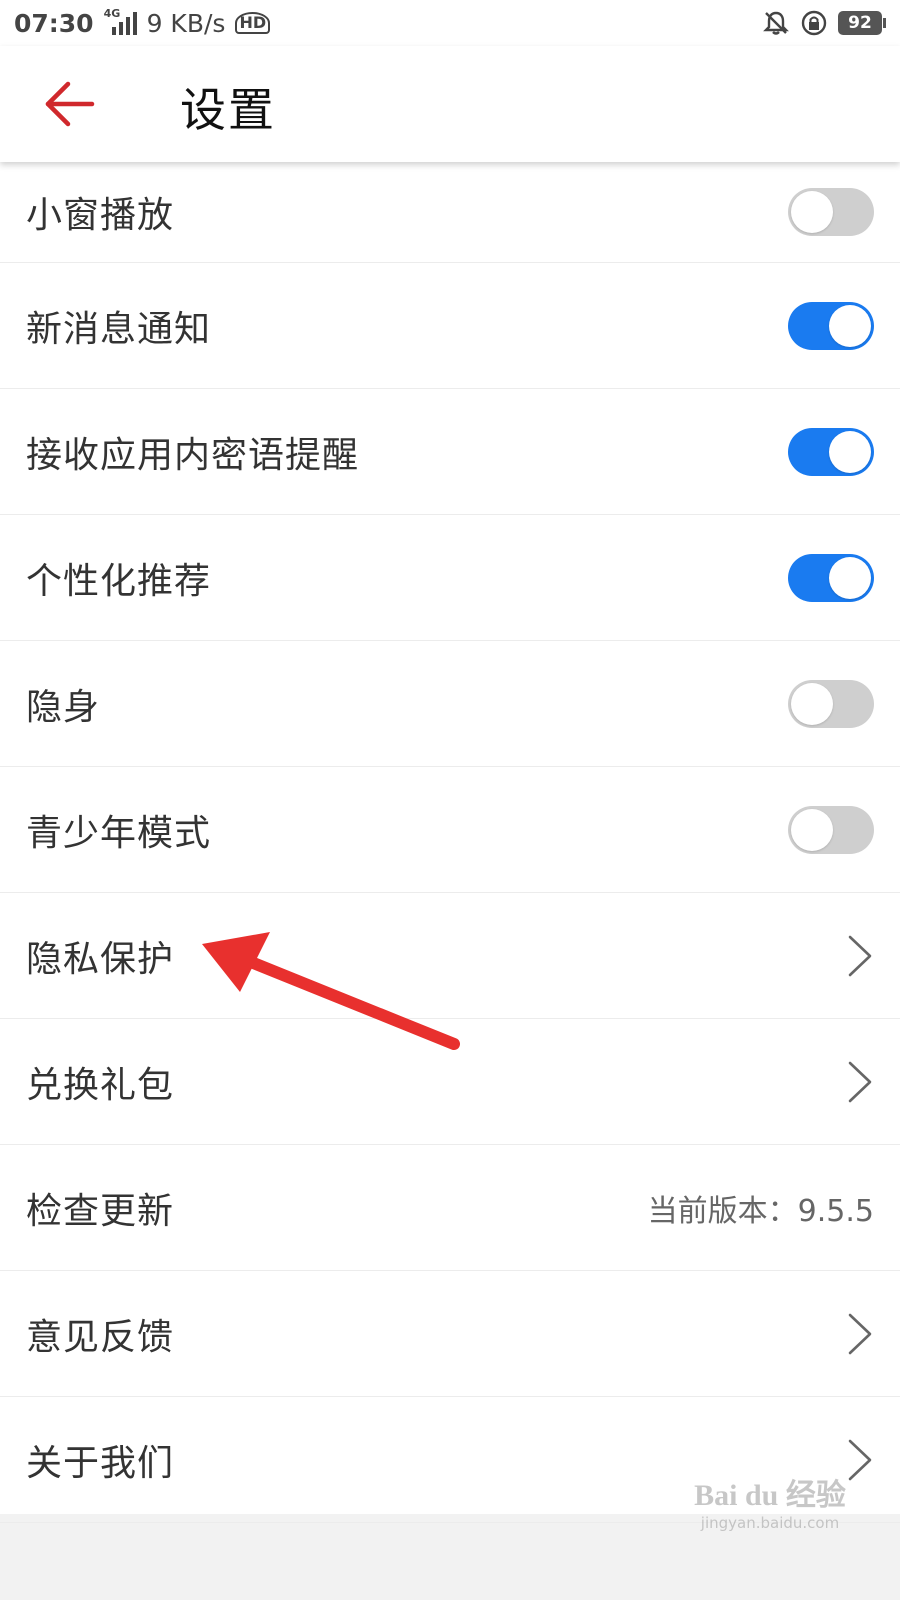 This screenshot has width=900, height=1600. Describe the element at coordinates (450, 212) in the screenshot. I see `setting-row-mini-window: 小窗播放` at that location.